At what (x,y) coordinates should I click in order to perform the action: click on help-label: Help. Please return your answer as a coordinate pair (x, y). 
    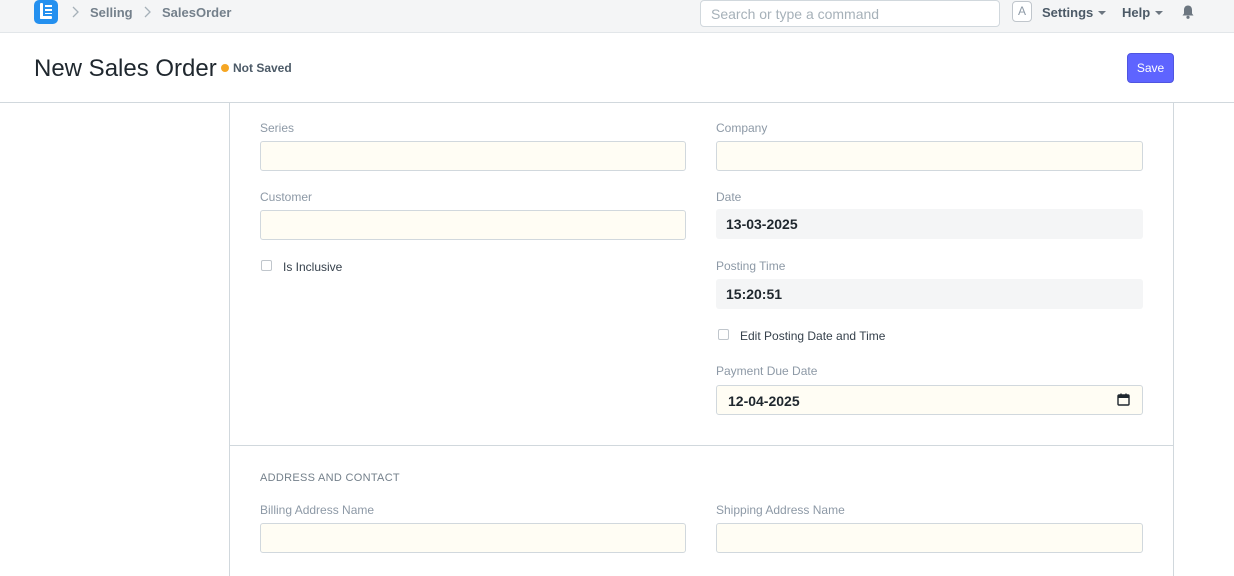
    Looking at the image, I should click on (1136, 12).